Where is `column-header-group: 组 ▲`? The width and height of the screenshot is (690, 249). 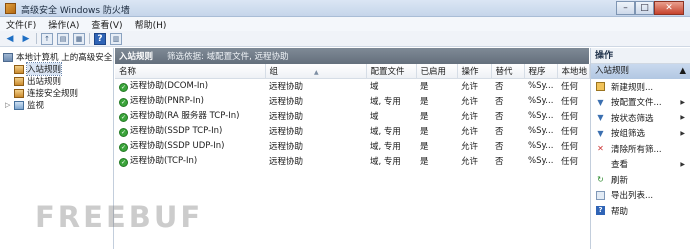 column-header-group: 组 ▲ is located at coordinates (316, 71).